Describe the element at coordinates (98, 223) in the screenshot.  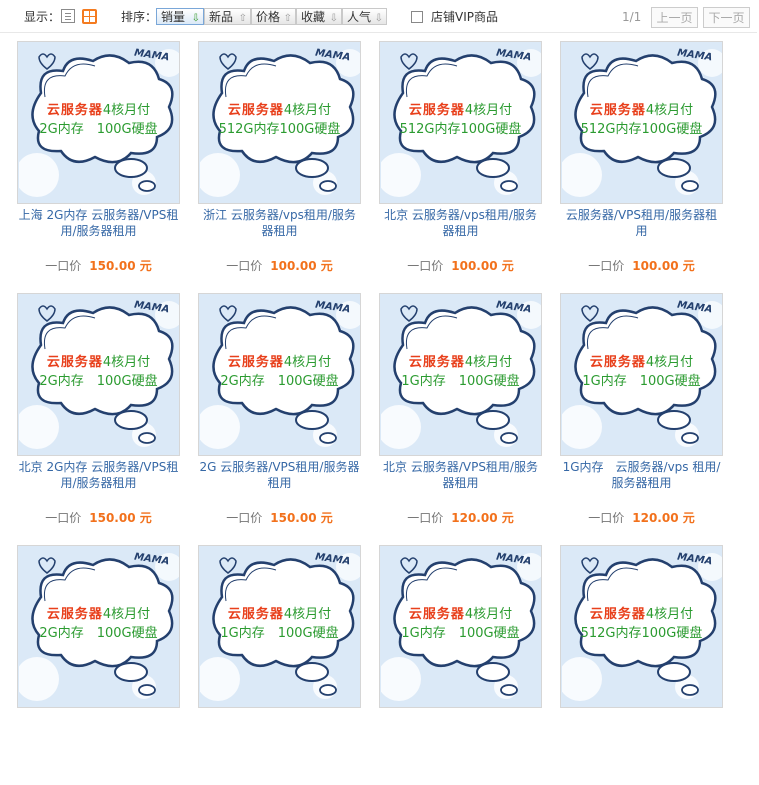
I see `product-title: 上海 2G内存 云服务器/VPS租用/服务器租用` at that location.